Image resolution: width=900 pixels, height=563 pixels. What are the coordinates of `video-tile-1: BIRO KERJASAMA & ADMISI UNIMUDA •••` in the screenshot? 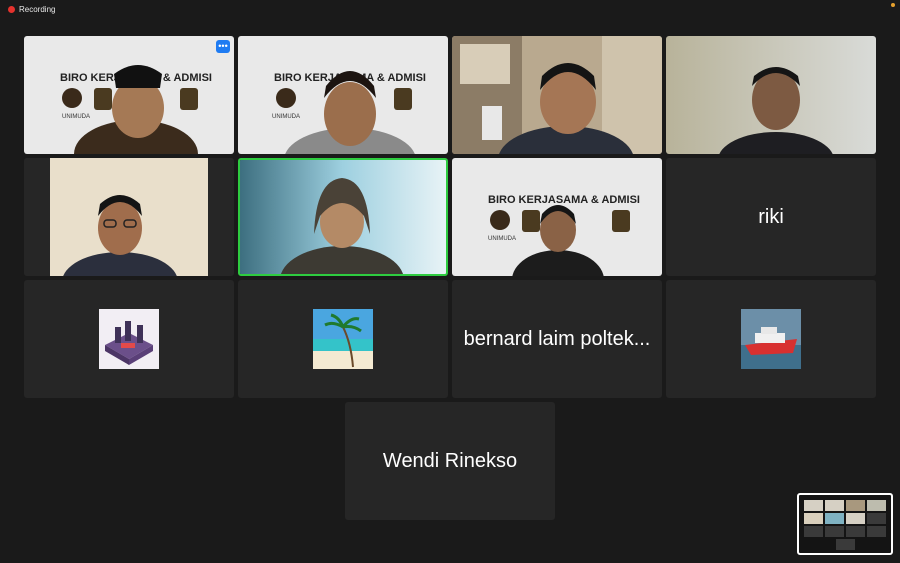 It's located at (129, 95).